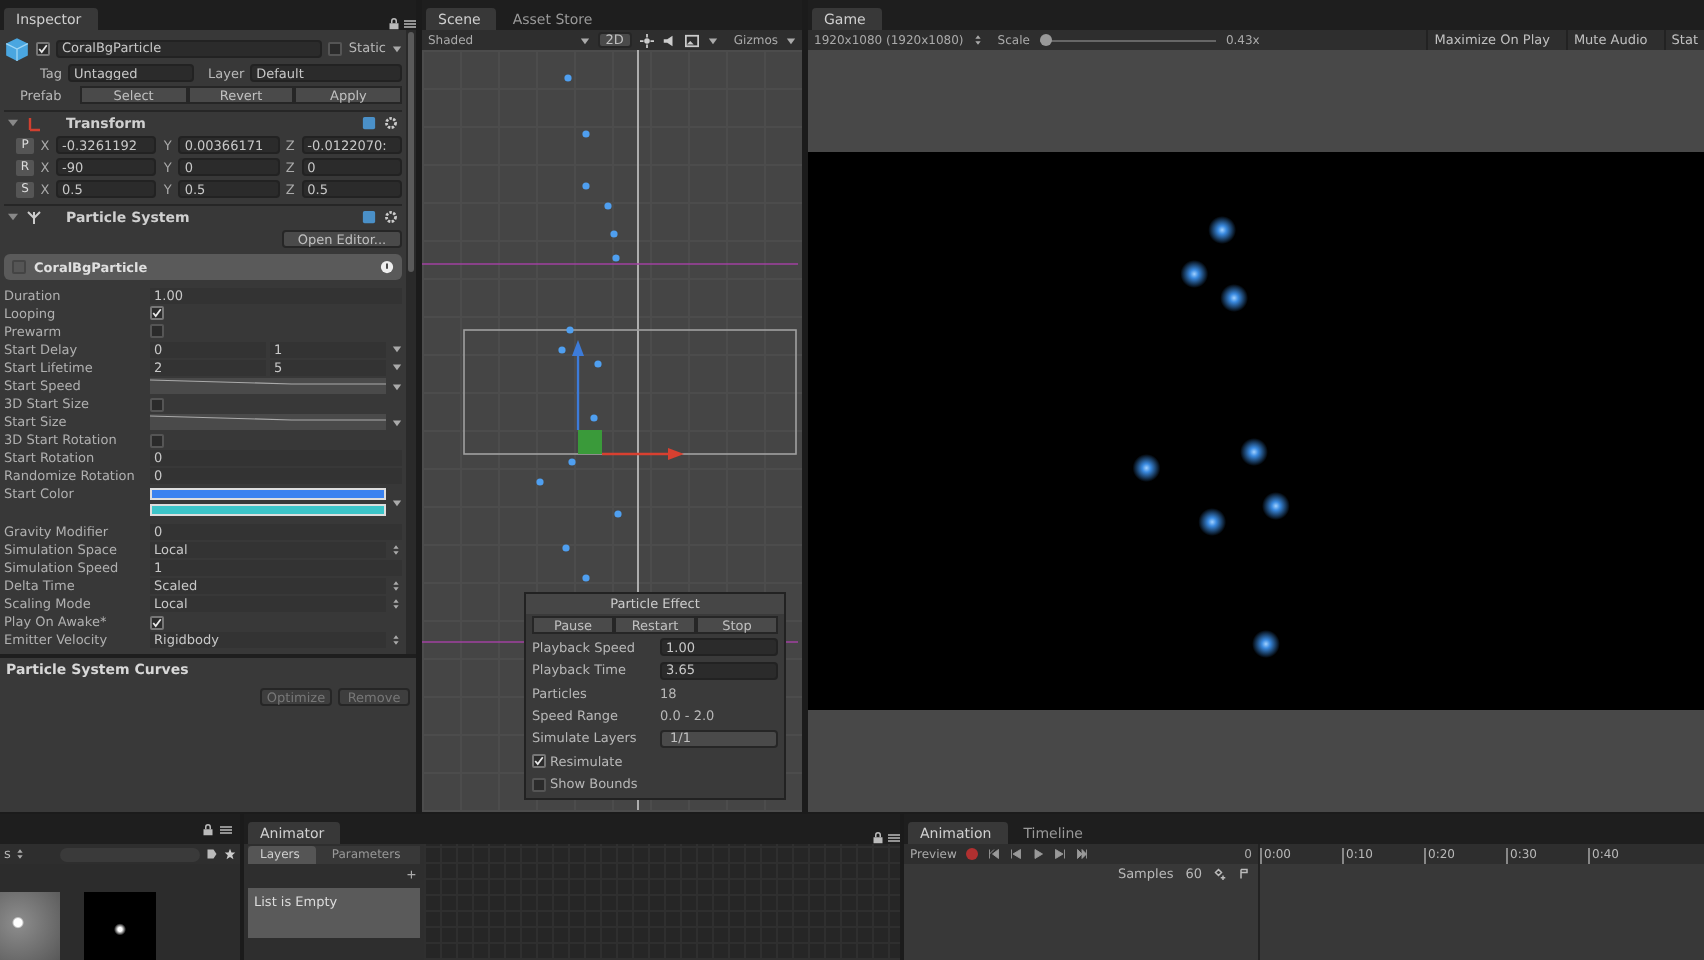 This screenshot has height=960, width=1704. What do you see at coordinates (387, 267) in the screenshot?
I see `info-icon` at bounding box center [387, 267].